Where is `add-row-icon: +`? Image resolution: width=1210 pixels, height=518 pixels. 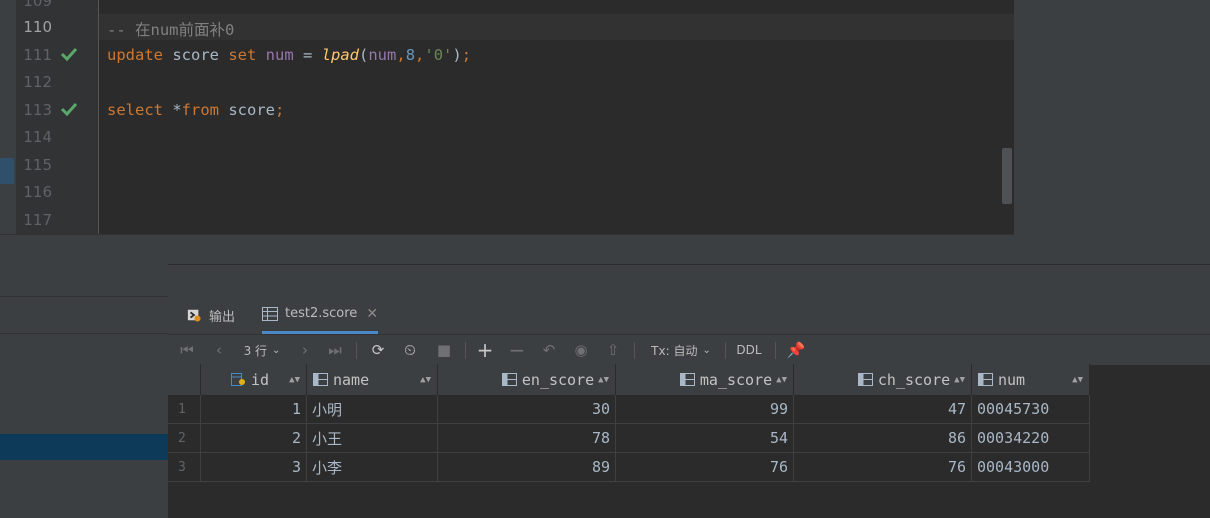 add-row-icon: + is located at coordinates (485, 350).